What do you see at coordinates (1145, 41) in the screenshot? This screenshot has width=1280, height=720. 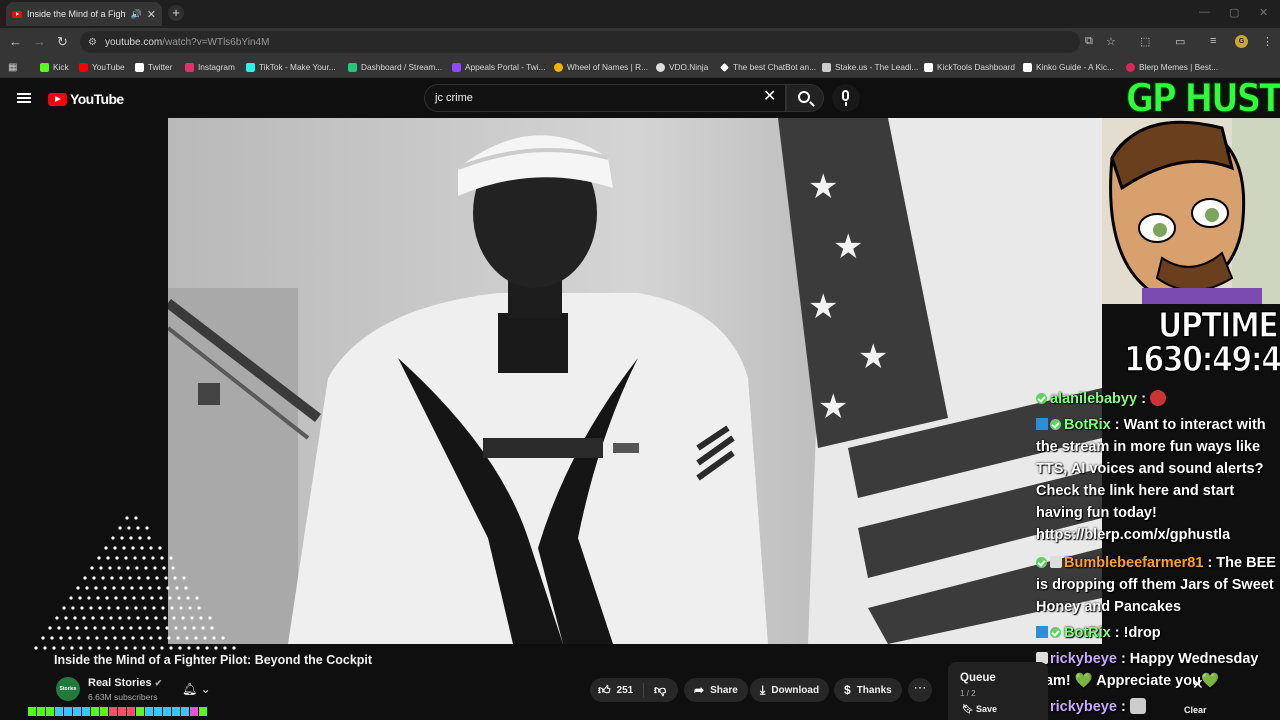 I see `extensions-icon: ⬚` at bounding box center [1145, 41].